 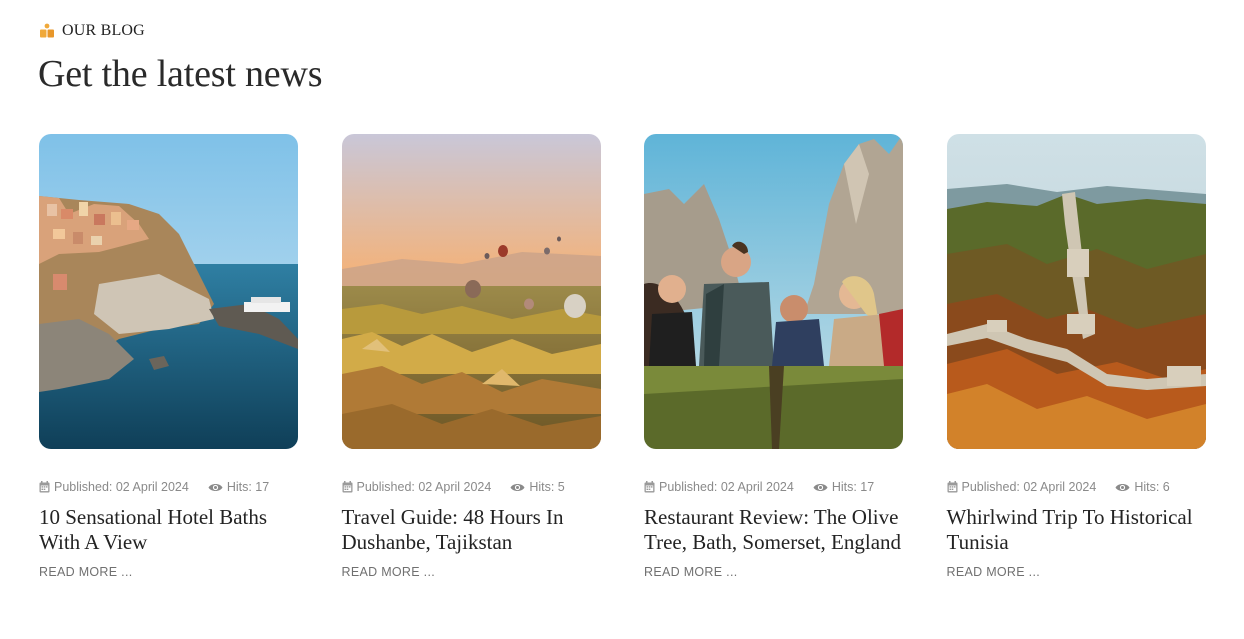 What do you see at coordinates (168, 530) in the screenshot?
I see `post-title-link: 10 Sensational Hotel Baths With A View` at bounding box center [168, 530].